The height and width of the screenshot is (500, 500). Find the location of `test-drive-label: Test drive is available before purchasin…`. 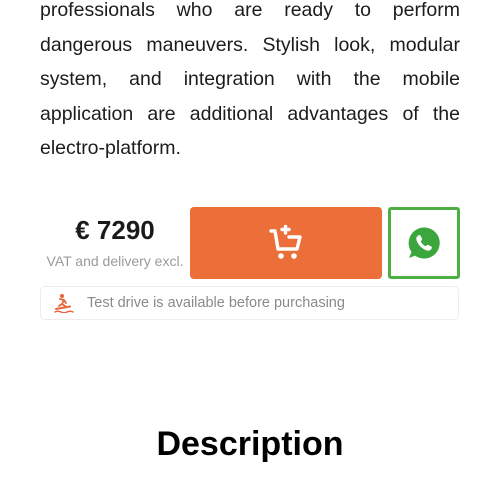

test-drive-label: Test drive is available before purchasin… is located at coordinates (216, 303).